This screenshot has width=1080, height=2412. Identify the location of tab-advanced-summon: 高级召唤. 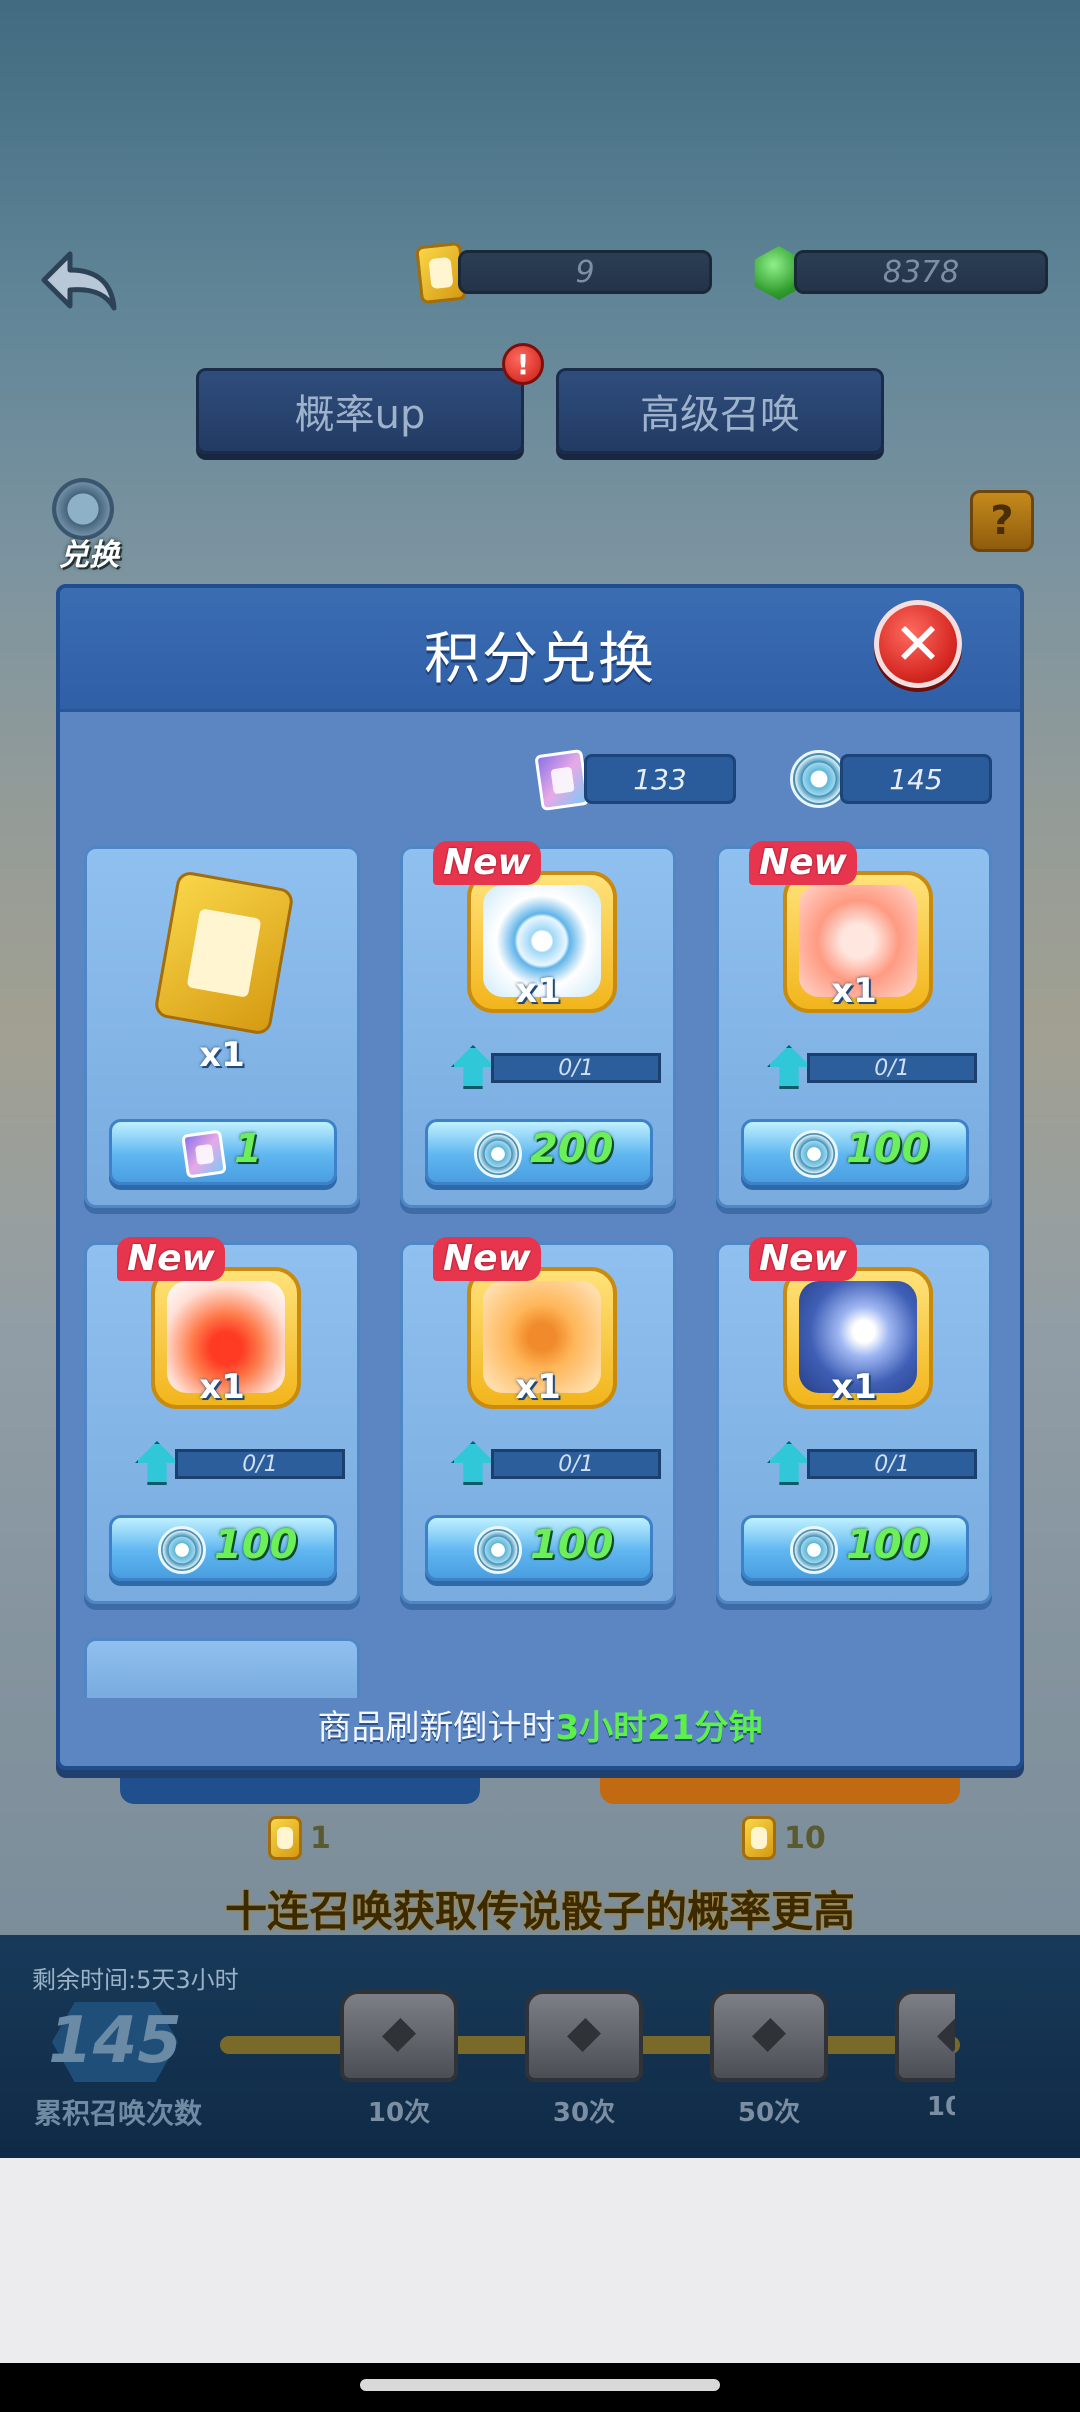
(720, 411).